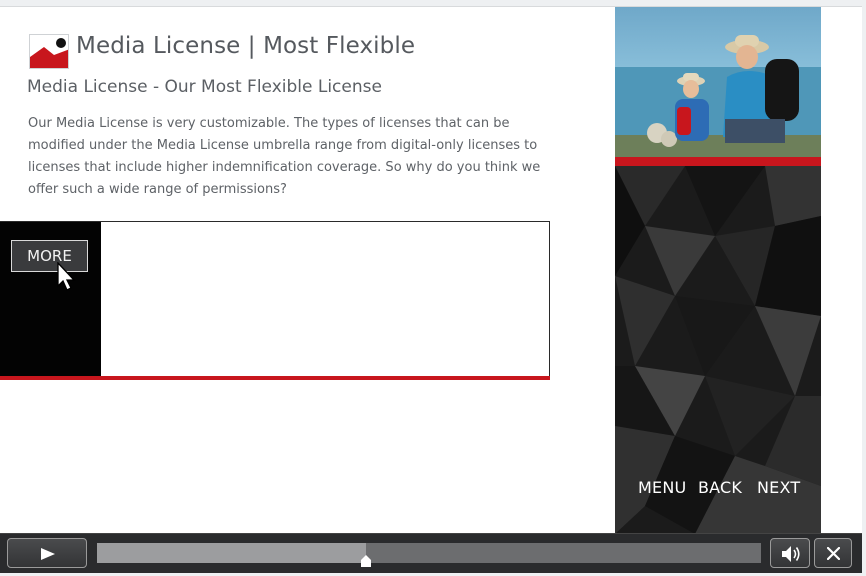  I want to click on volume-icon, so click(791, 554).